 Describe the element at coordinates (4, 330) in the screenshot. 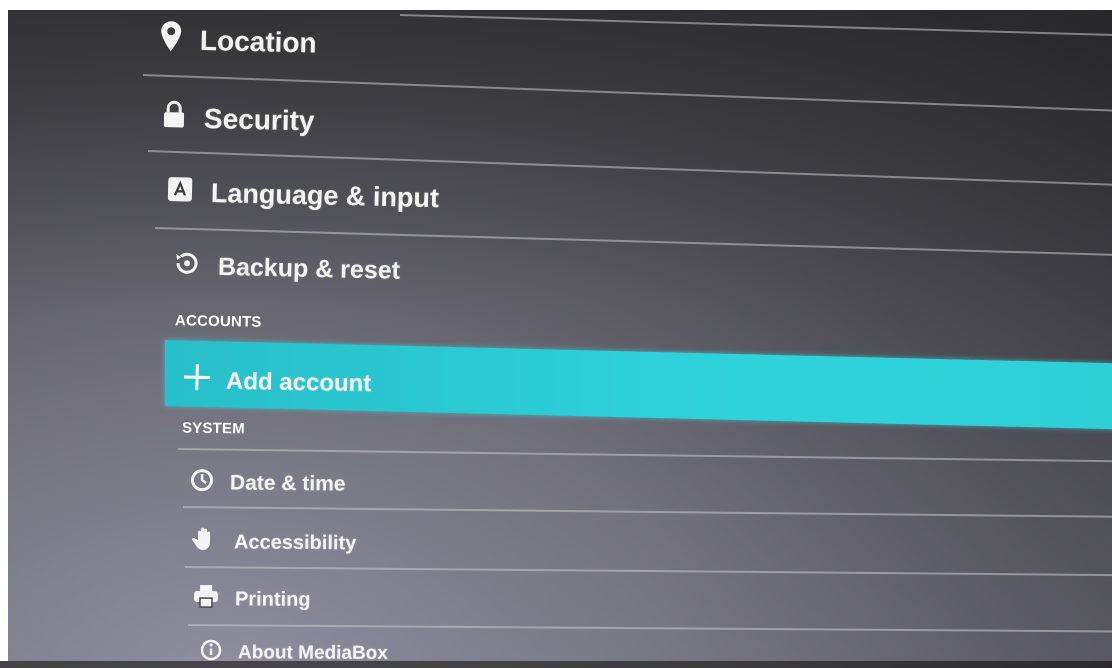

I see `photo-border-left` at that location.